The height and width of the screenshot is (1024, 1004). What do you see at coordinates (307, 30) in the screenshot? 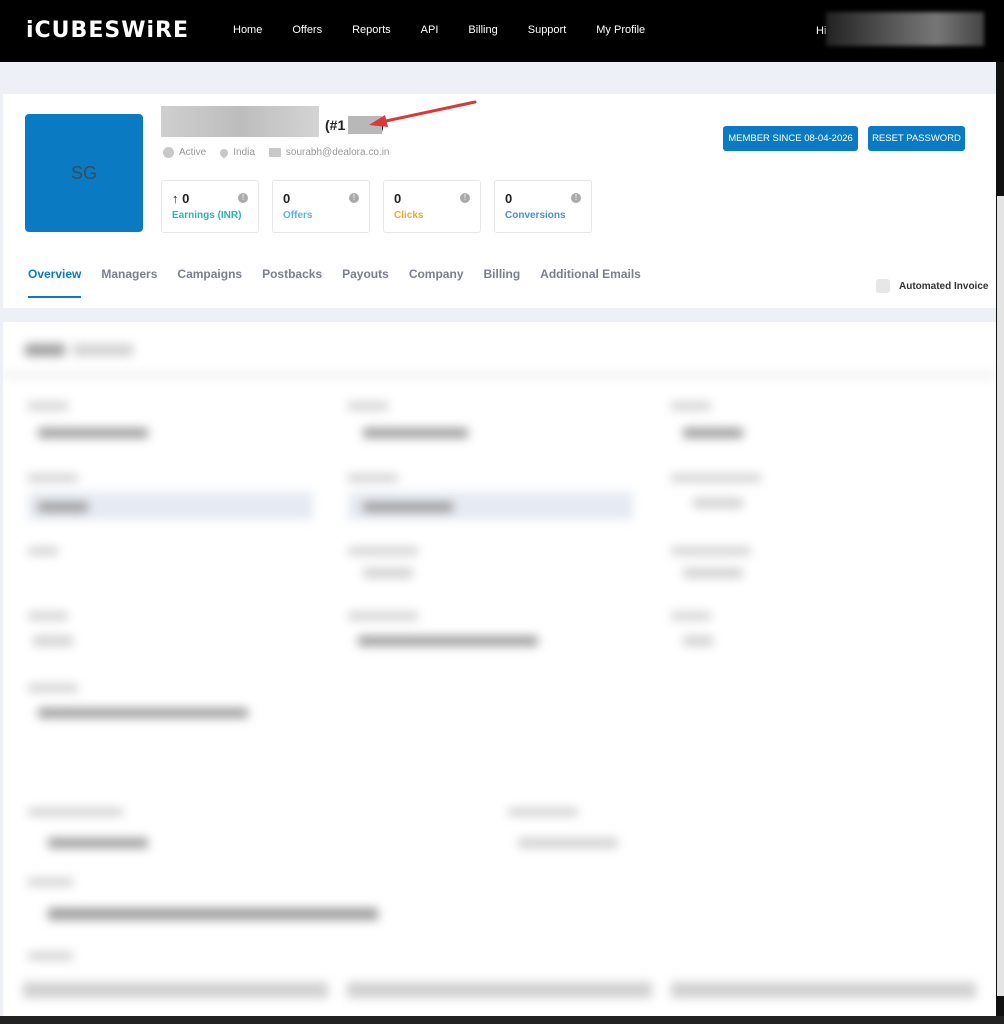
I see `nav-offers: Offers` at bounding box center [307, 30].